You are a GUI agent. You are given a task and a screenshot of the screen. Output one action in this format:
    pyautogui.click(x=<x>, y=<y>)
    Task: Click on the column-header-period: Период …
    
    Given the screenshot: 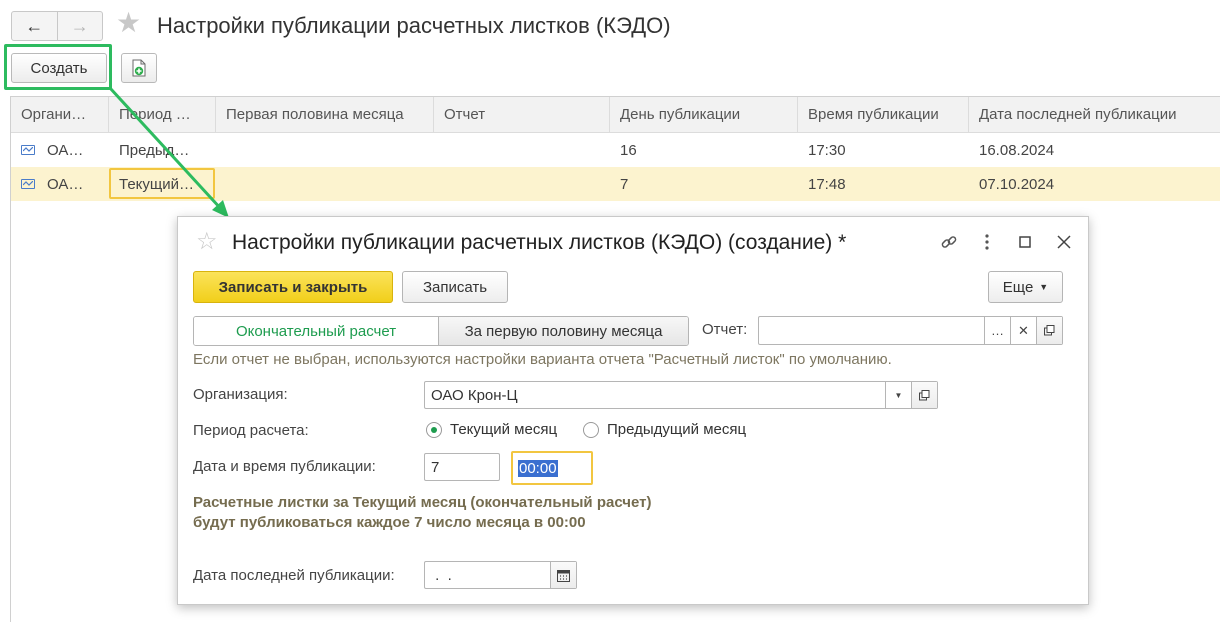 What is the action you would take?
    pyautogui.click(x=162, y=114)
    